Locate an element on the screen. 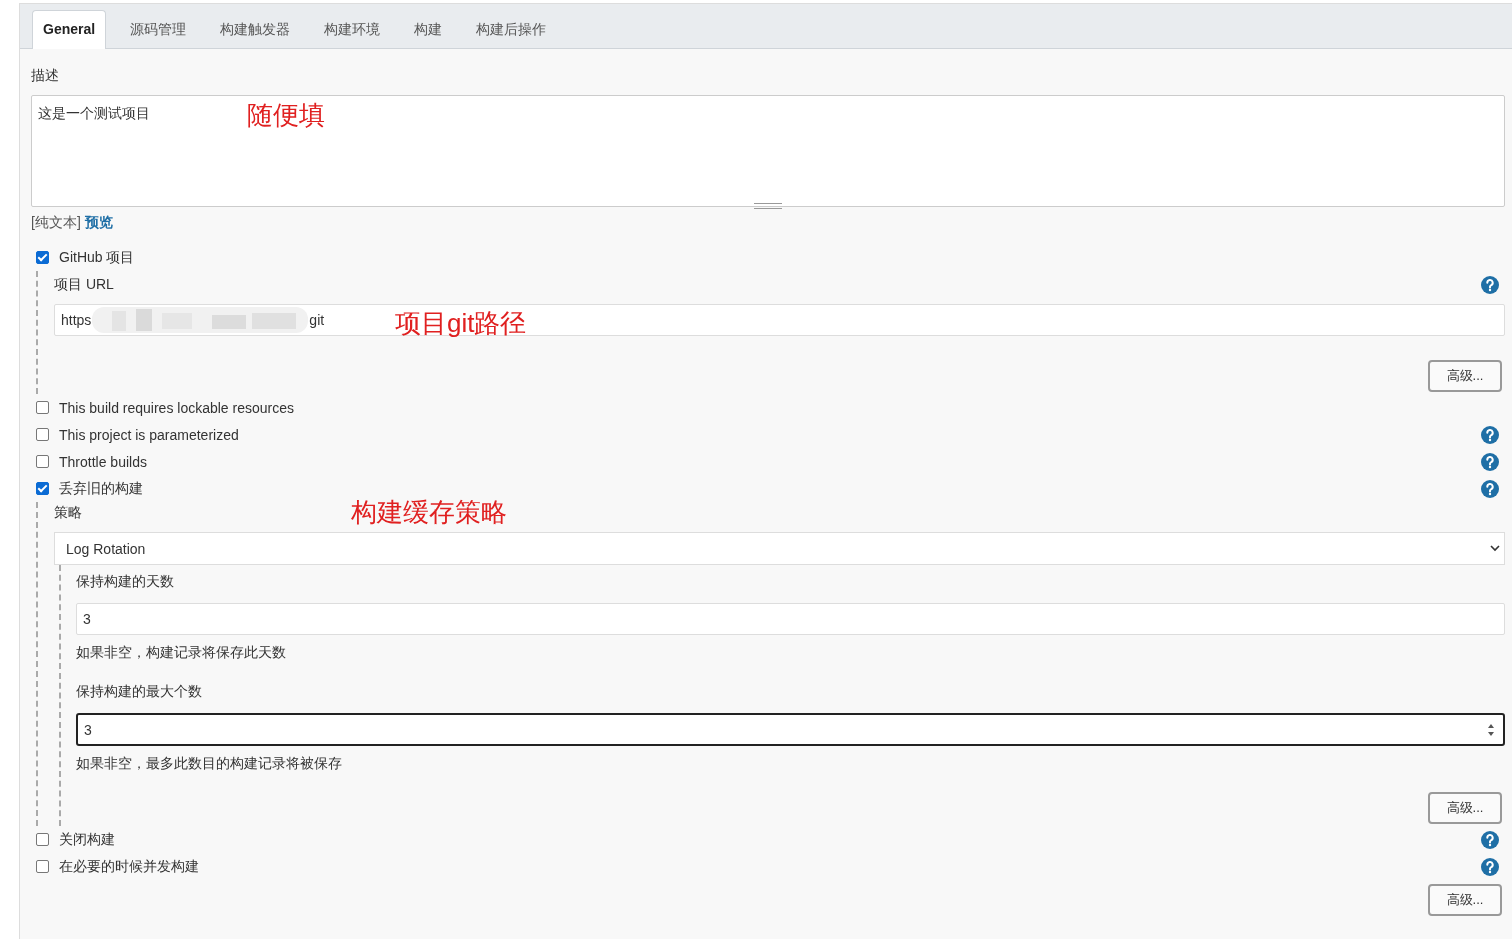 The width and height of the screenshot is (1512, 939). checkbox-label: GitHub 项目 is located at coordinates (97, 257).